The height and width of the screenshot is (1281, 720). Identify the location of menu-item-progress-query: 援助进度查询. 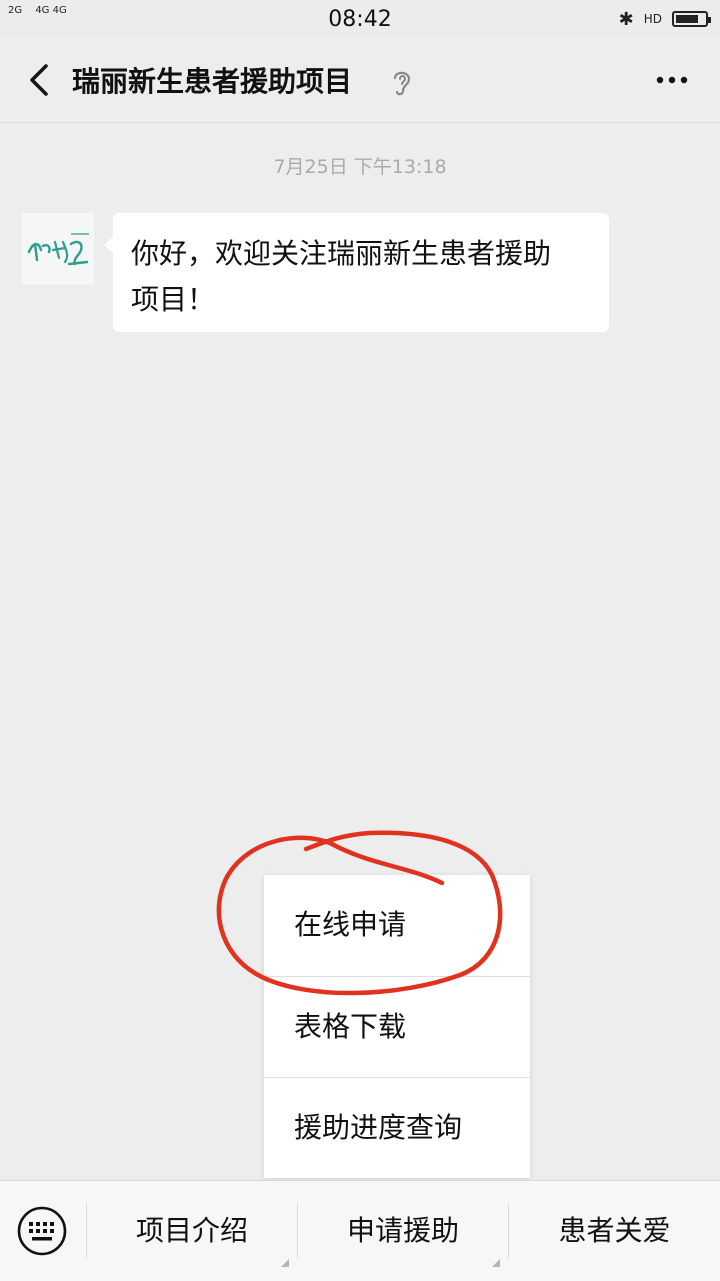
(397, 1127).